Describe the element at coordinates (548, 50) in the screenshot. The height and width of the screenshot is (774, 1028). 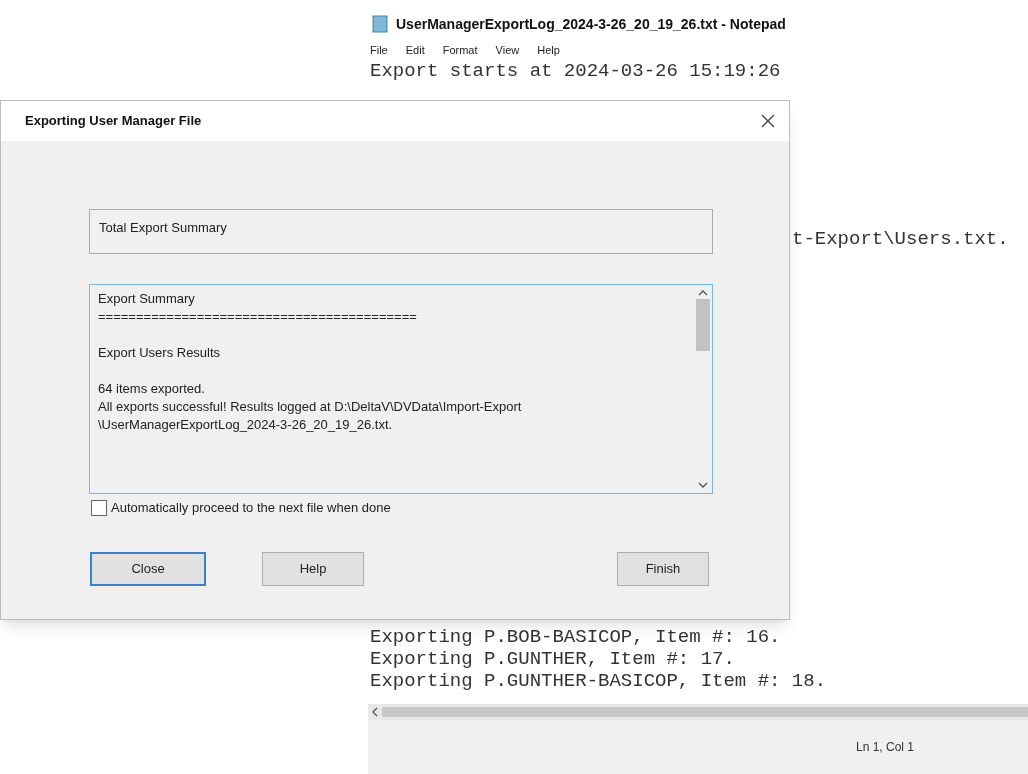
I see `menu-item: Help` at that location.